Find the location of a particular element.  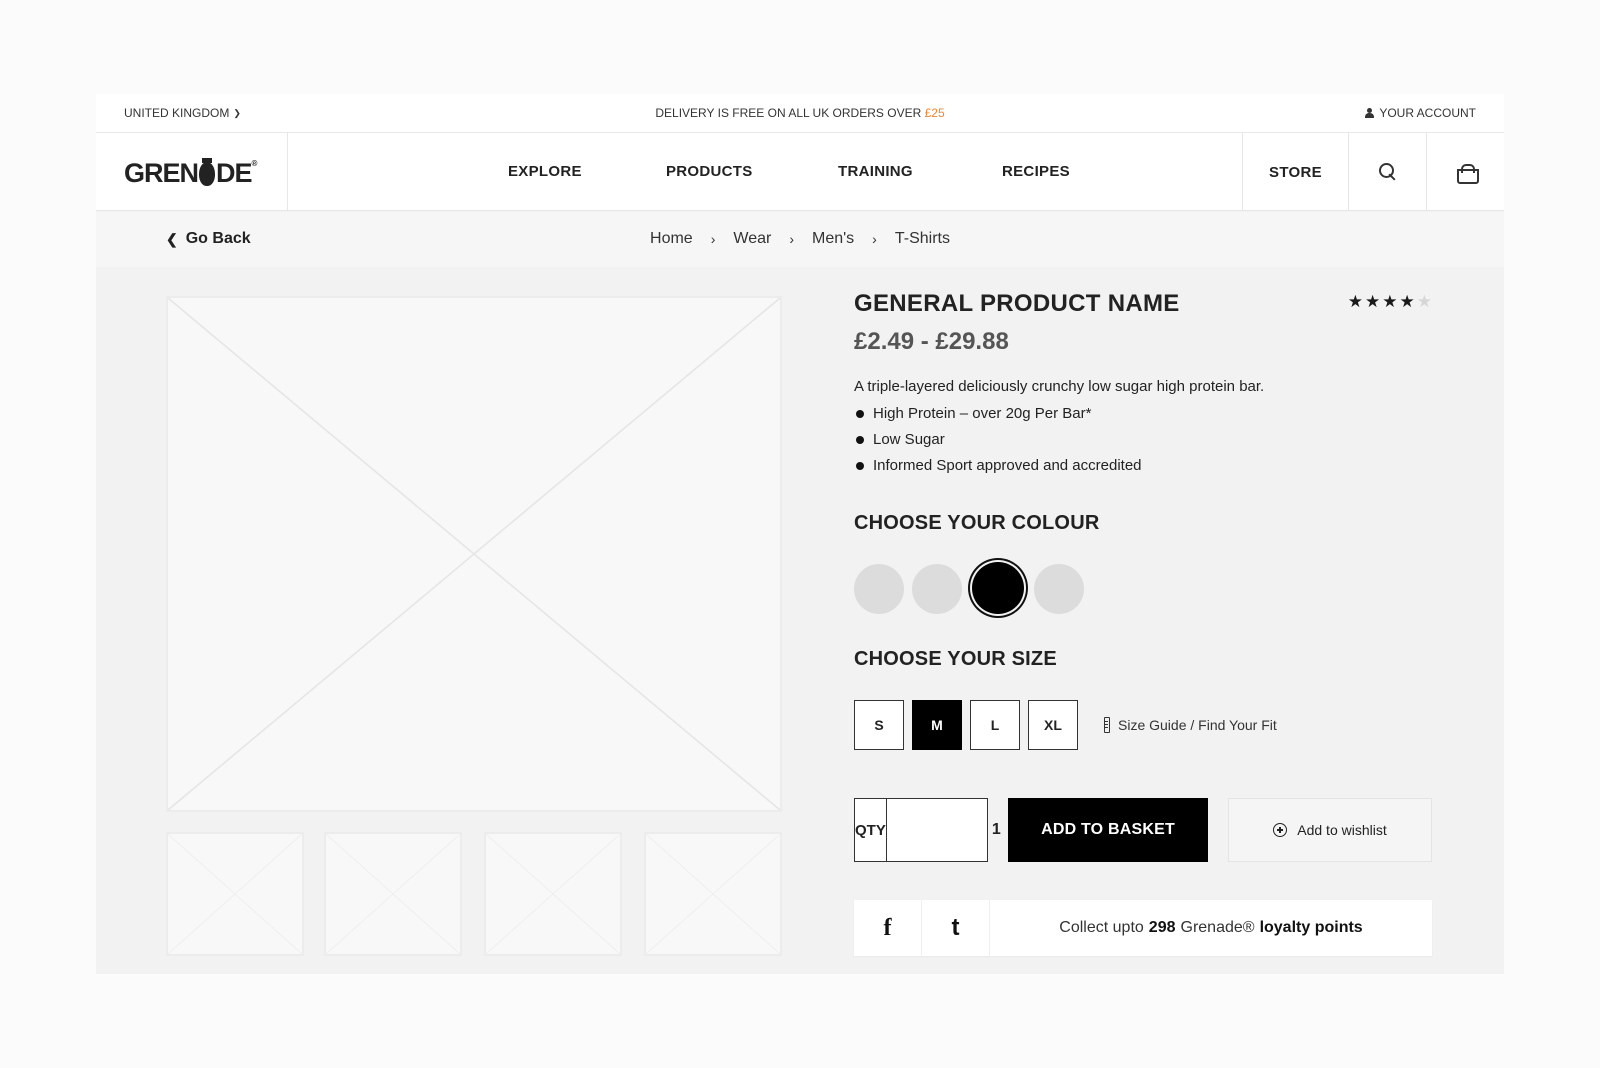

feature-item: Informed Sport approved and accredited is located at coordinates (1143, 470).